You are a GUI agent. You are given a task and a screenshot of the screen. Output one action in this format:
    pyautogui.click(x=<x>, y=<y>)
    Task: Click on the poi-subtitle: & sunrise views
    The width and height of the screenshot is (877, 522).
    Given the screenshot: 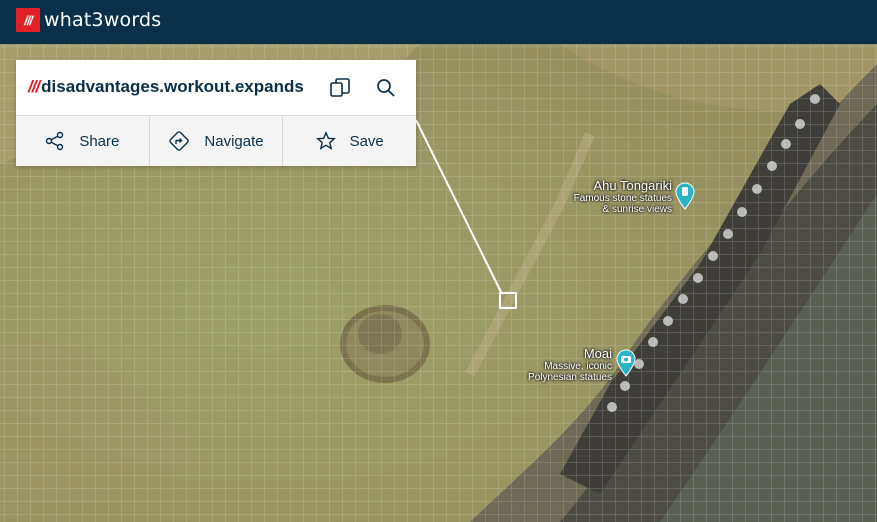 What is the action you would take?
    pyautogui.click(x=637, y=209)
    